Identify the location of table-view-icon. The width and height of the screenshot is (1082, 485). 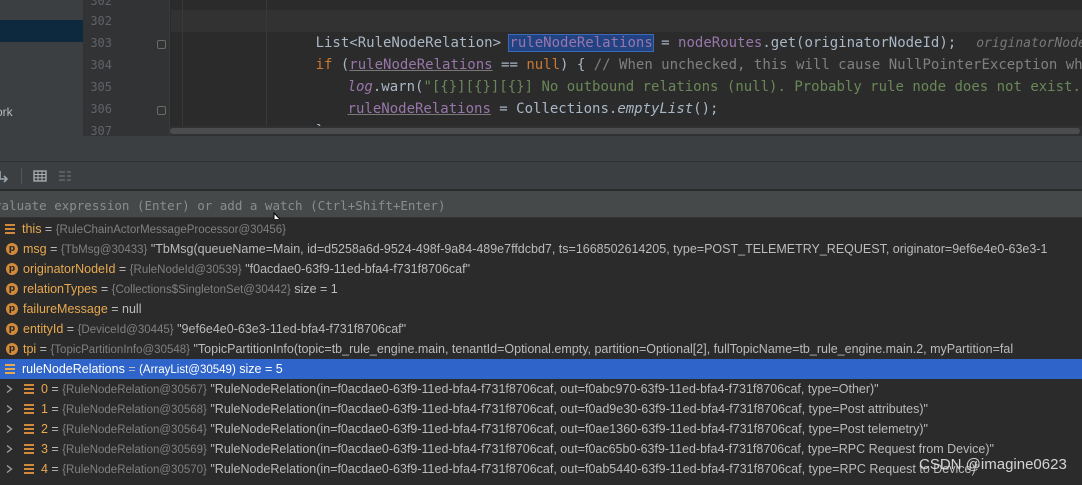
(40, 176).